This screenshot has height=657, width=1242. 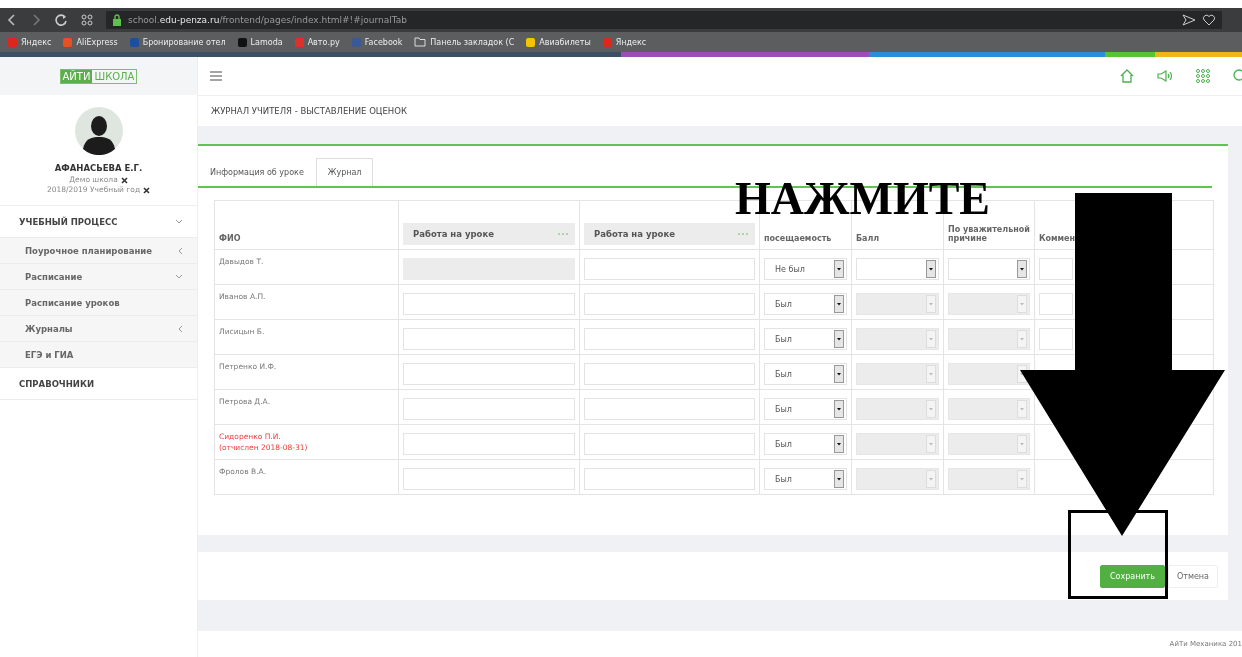 What do you see at coordinates (98, 355) in the screenshot?
I see `menu-item: ЕГЭ и ГИА` at bounding box center [98, 355].